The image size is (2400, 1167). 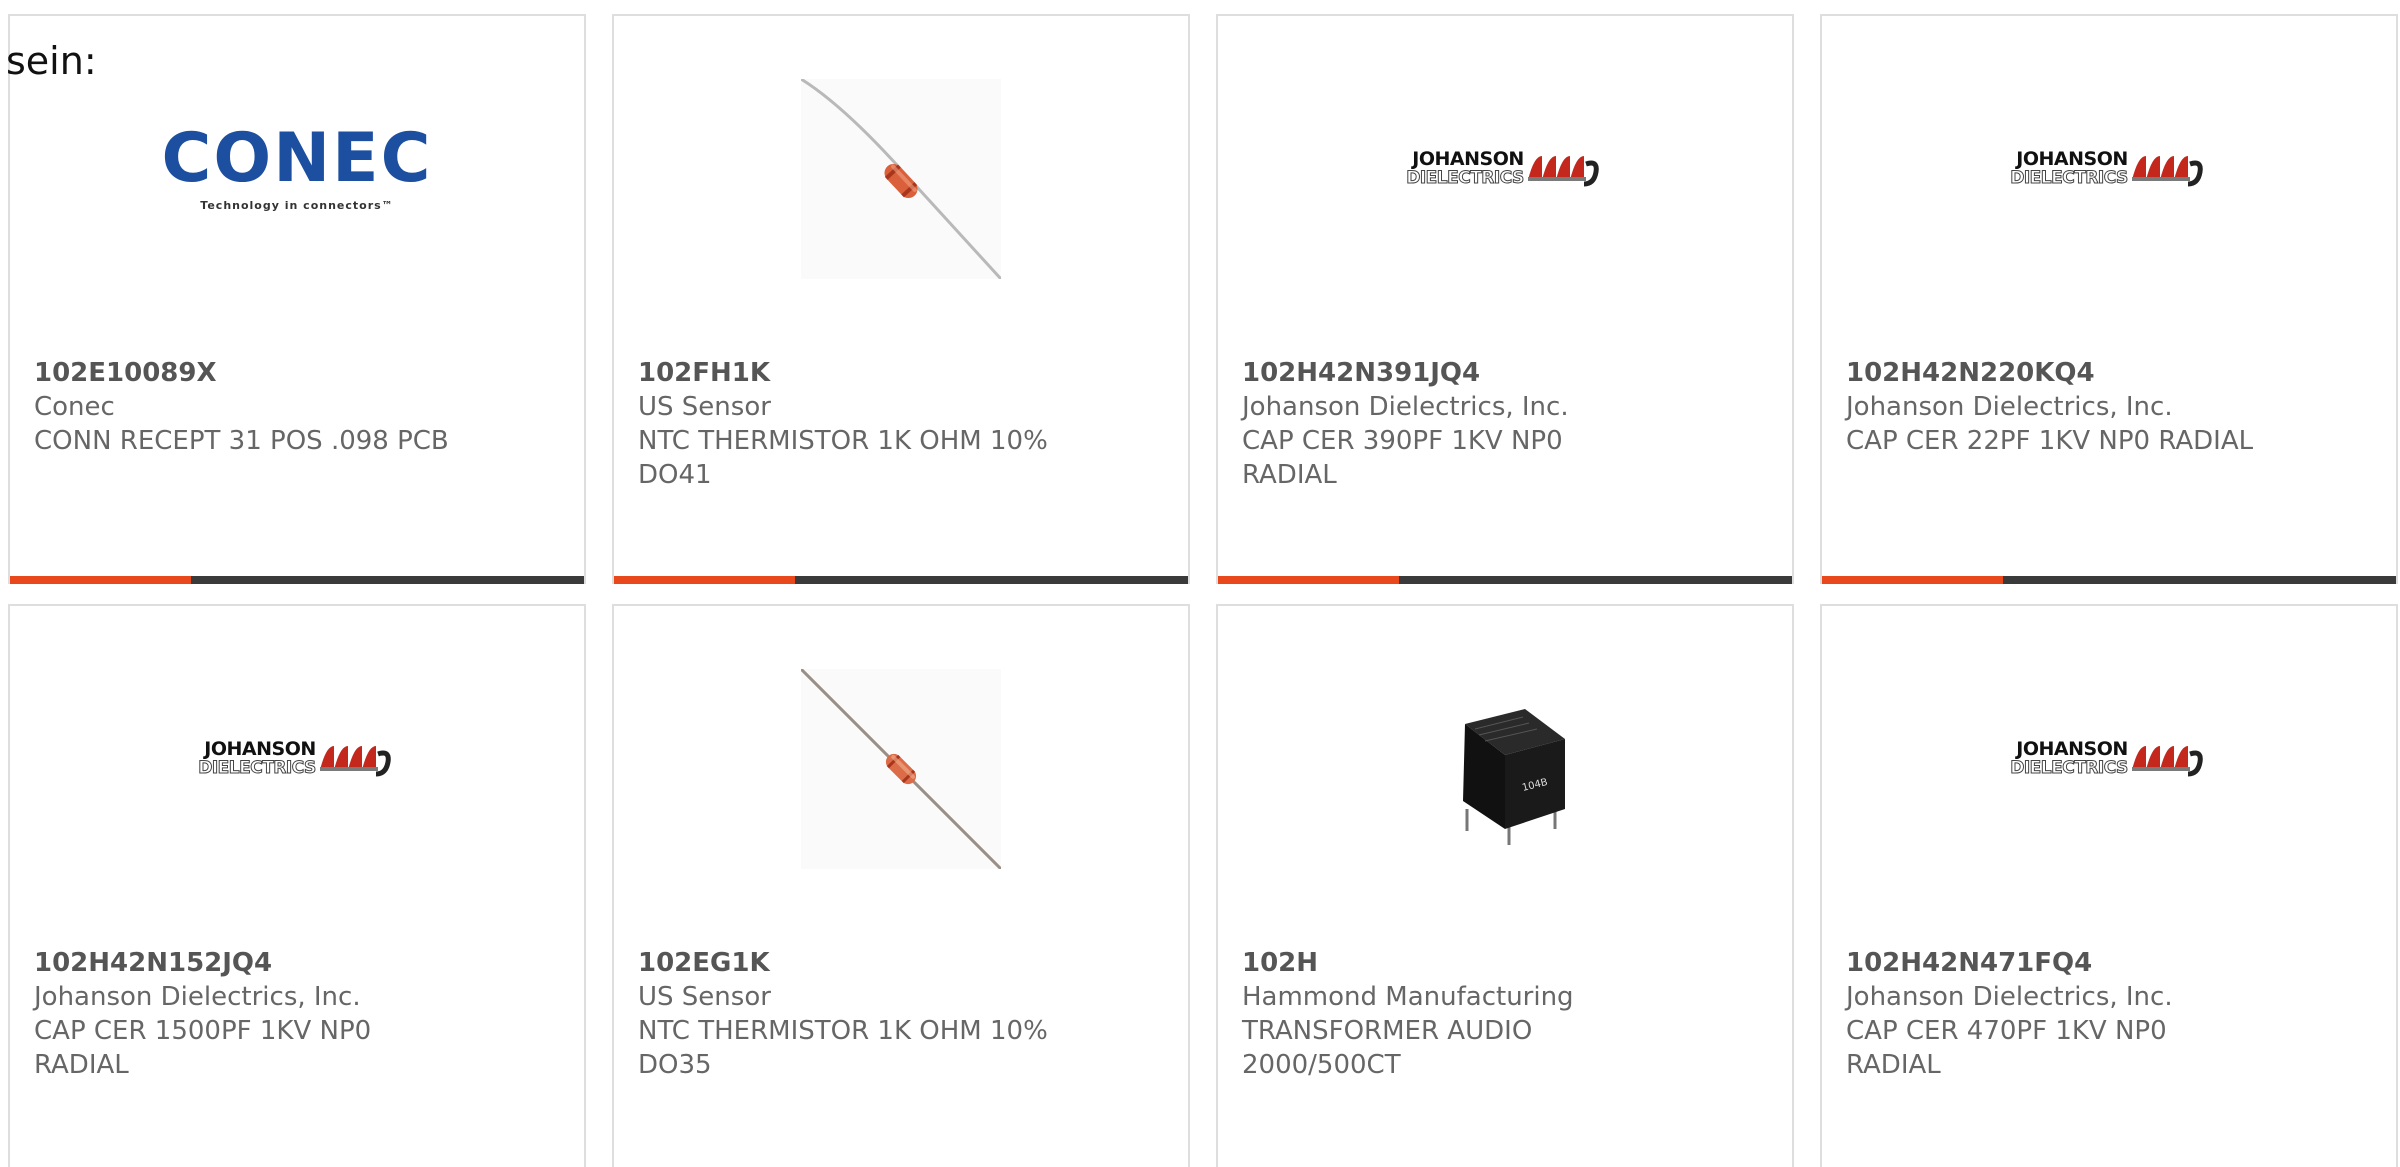 I want to click on part-number: 102H, so click(x=1505, y=963).